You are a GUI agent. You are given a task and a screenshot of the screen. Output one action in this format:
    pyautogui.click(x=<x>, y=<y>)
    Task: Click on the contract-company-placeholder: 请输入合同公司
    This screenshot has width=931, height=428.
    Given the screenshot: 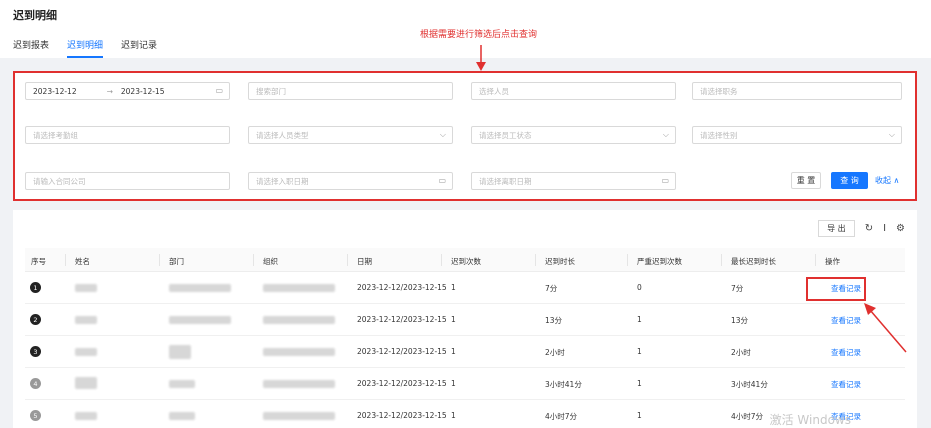 What is the action you would take?
    pyautogui.click(x=59, y=181)
    